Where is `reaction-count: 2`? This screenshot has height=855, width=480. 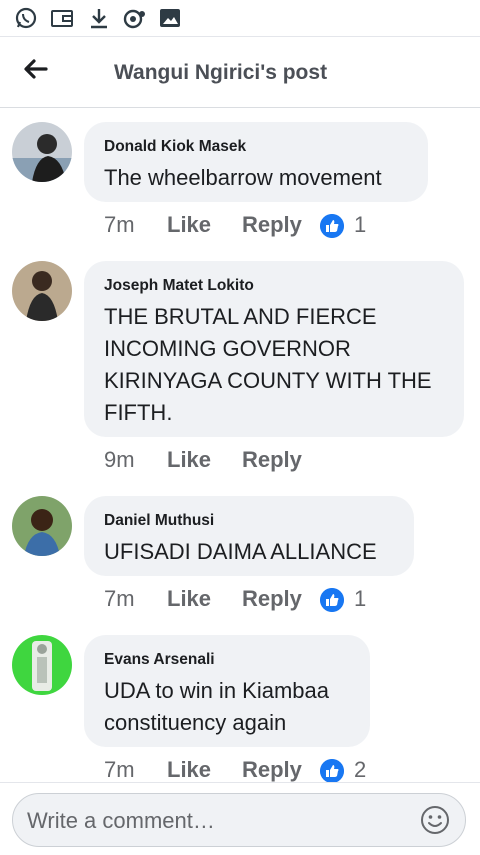 reaction-count: 2 is located at coordinates (360, 770).